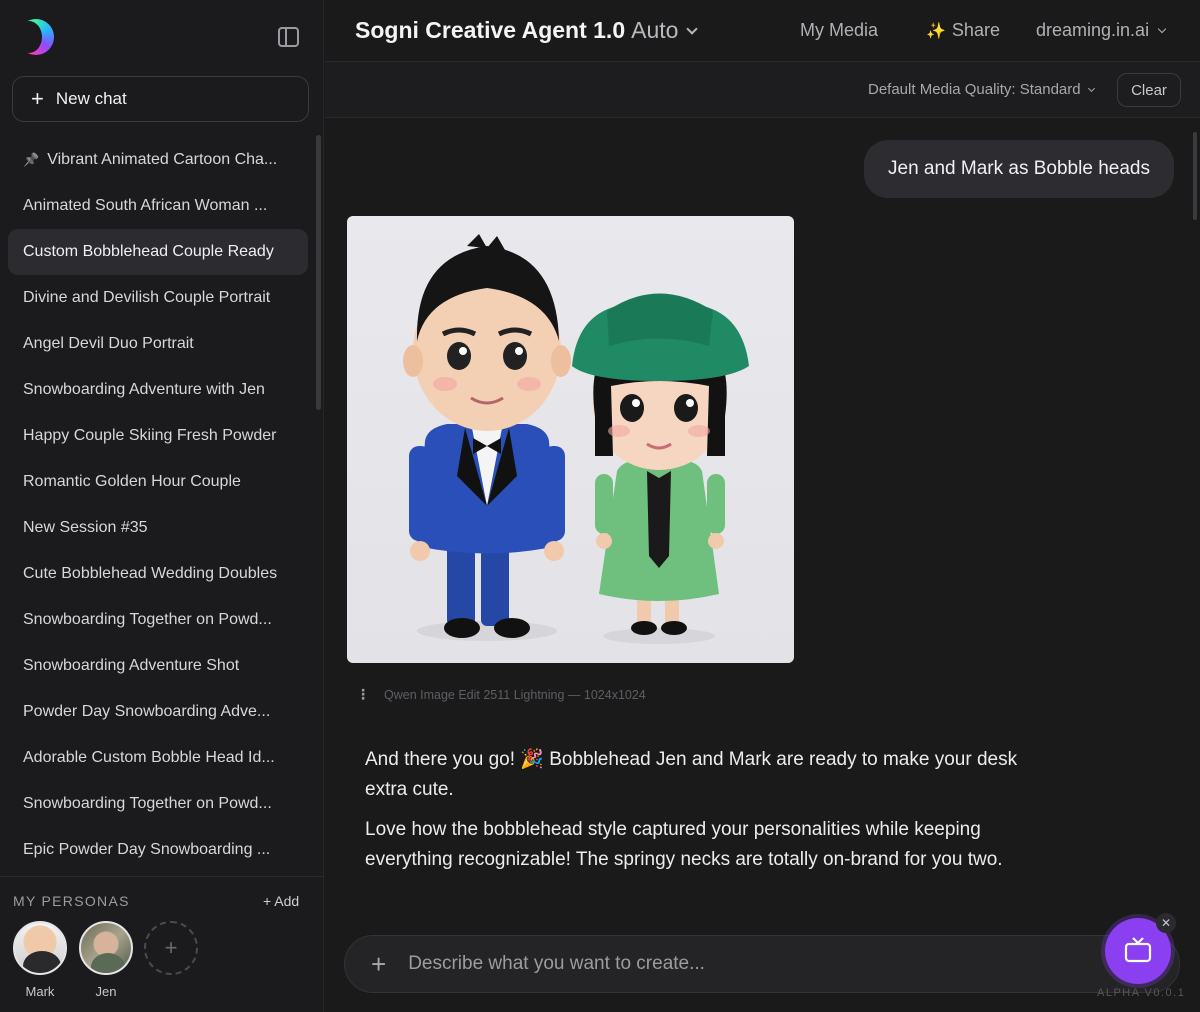  Describe the element at coordinates (71, 901) in the screenshot. I see `personas-title: MY PERSONAS` at that location.